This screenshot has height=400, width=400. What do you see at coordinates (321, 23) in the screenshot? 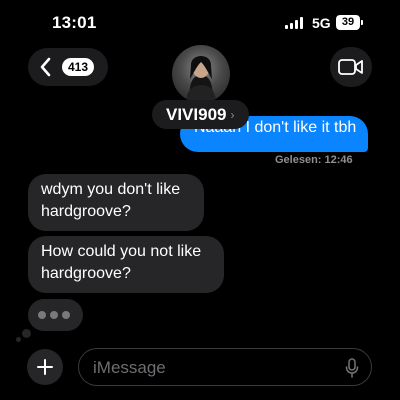
I see `network-type: 5G` at bounding box center [321, 23].